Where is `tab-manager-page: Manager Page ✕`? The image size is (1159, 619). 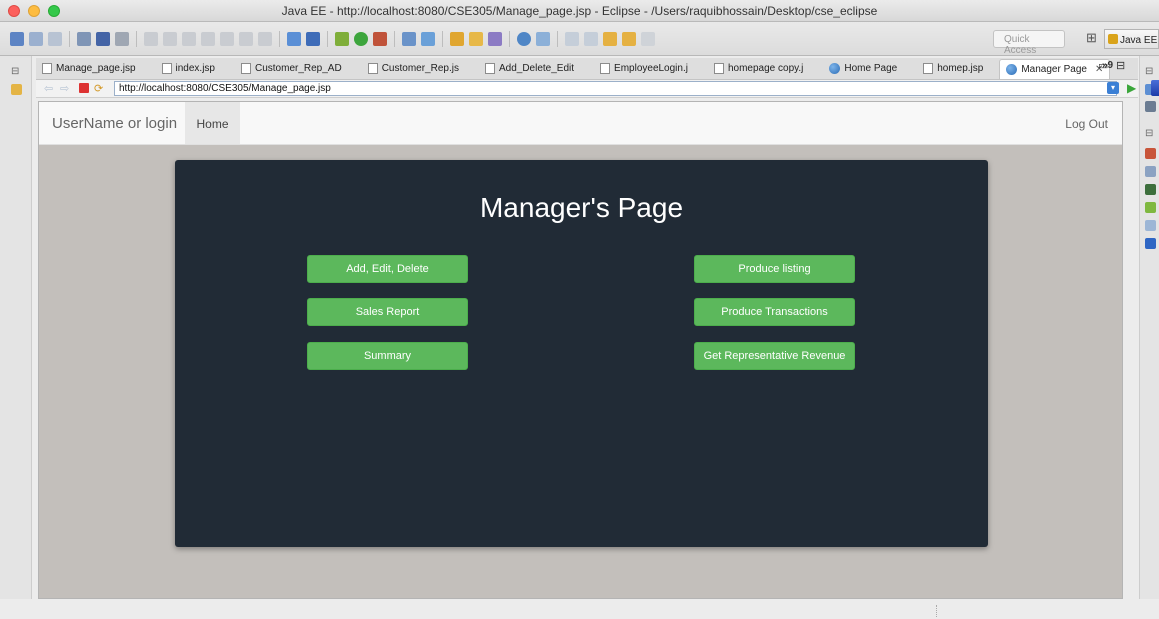 tab-manager-page: Manager Page ✕ is located at coordinates (1055, 69).